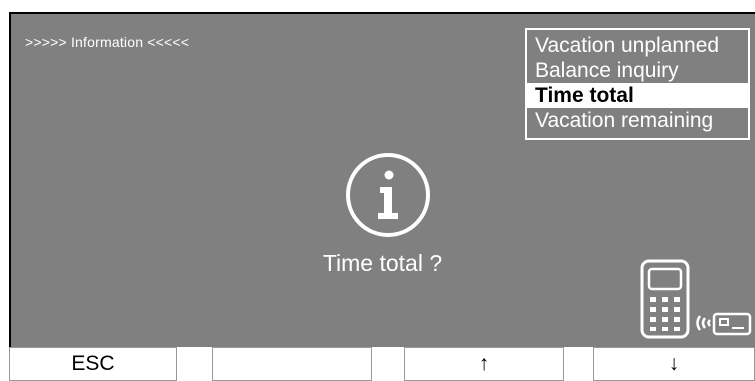 Image resolution: width=755 pixels, height=381 pixels. What do you see at coordinates (637, 70) in the screenshot?
I see `menu-item-balance-inquiry: Balance inquiry` at bounding box center [637, 70].